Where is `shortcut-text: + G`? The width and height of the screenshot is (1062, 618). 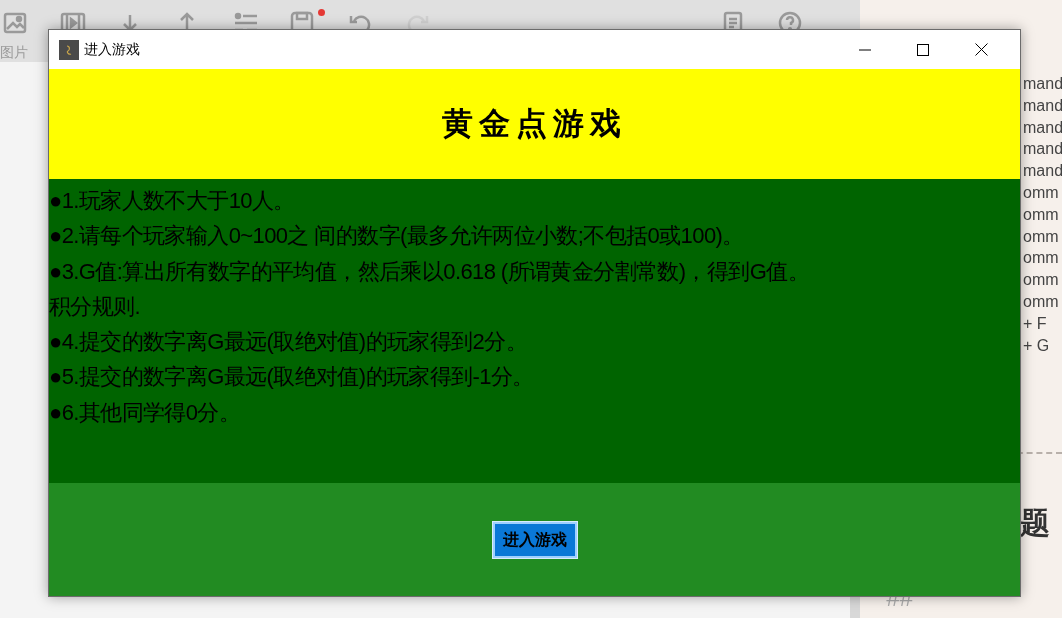
shortcut-text: + G is located at coordinates (1036, 345).